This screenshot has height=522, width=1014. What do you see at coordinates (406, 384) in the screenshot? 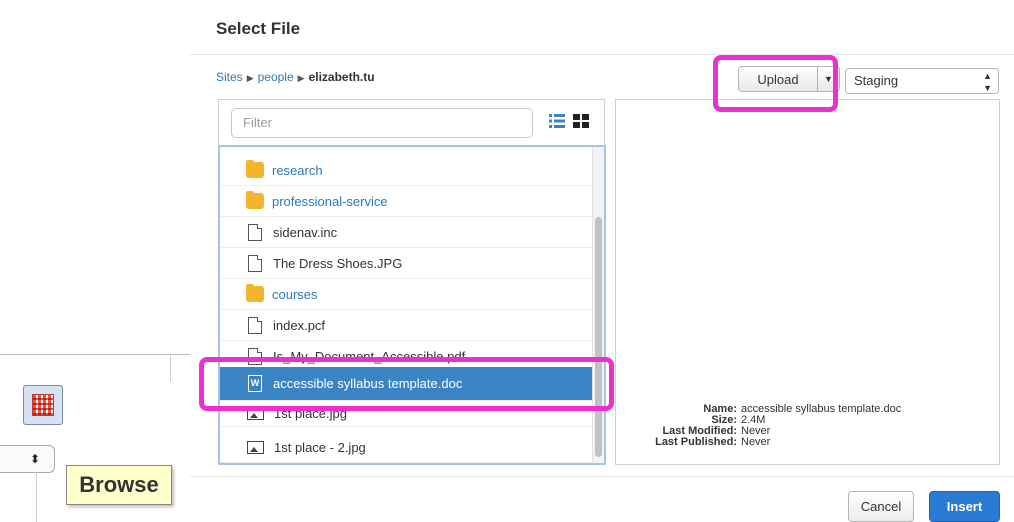
I see `selected-file-highlight` at bounding box center [406, 384].